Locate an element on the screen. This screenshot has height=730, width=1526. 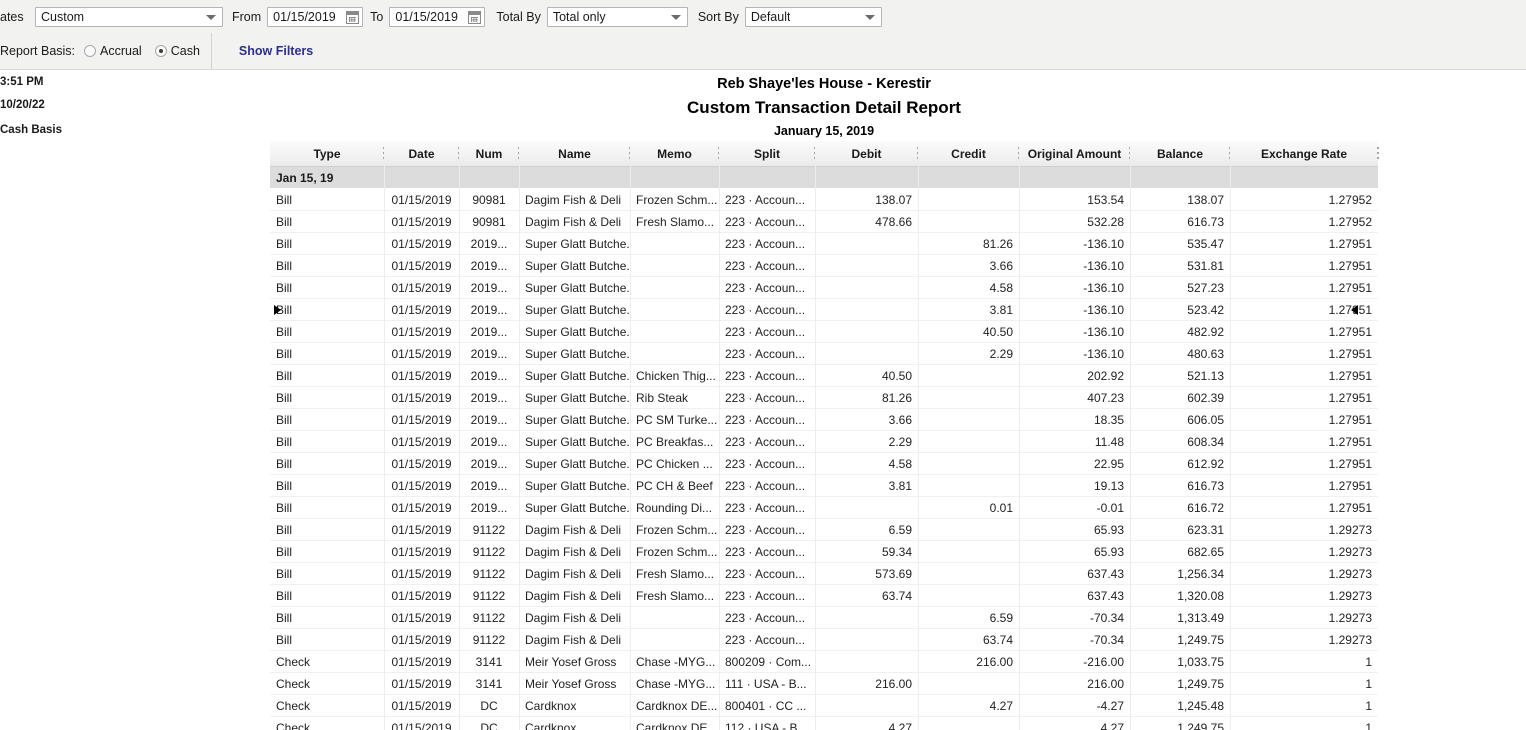
to-date-input: 01/15/2019 is located at coordinates (437, 16).